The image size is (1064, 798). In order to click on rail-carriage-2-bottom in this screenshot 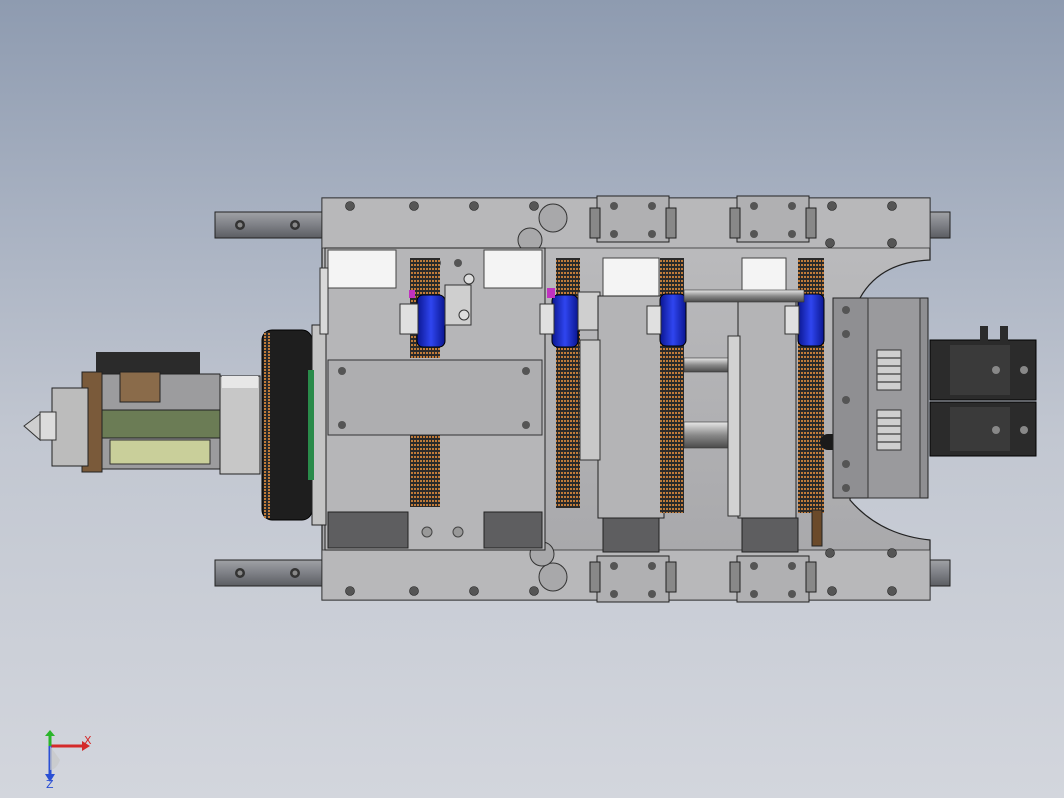, I will do `click(773, 579)`.